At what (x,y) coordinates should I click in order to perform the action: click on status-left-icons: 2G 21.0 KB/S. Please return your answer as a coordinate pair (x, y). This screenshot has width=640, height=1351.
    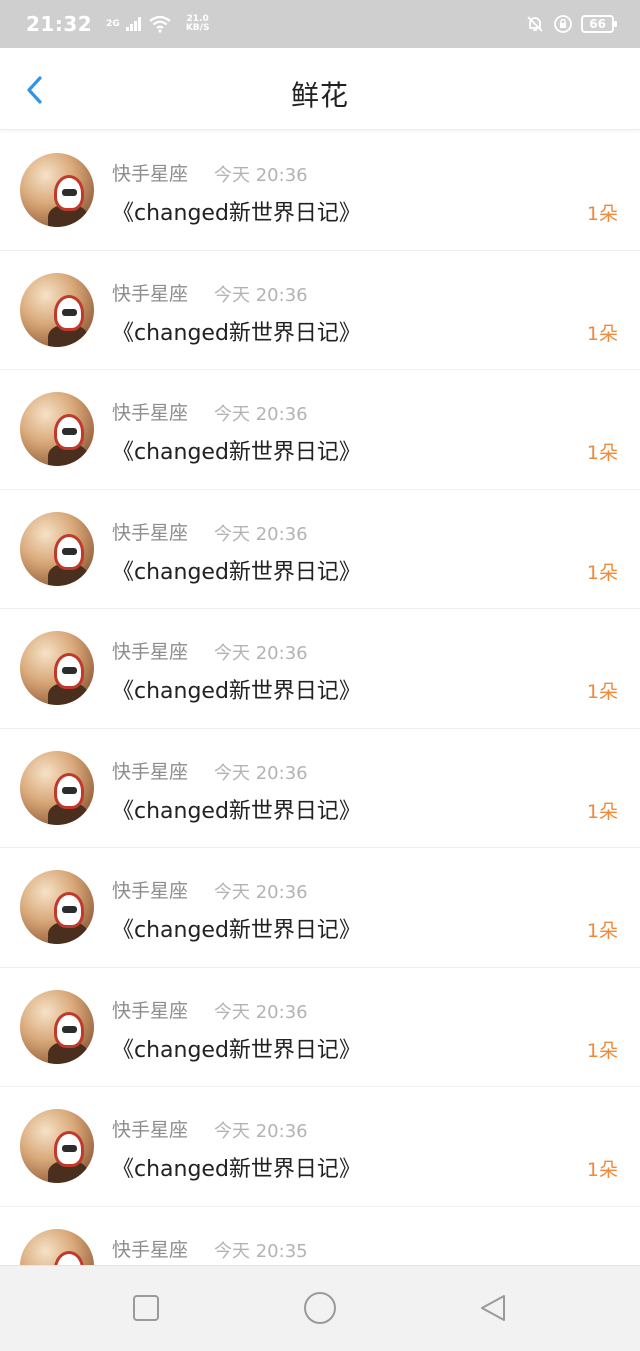
    Looking at the image, I should click on (153, 24).